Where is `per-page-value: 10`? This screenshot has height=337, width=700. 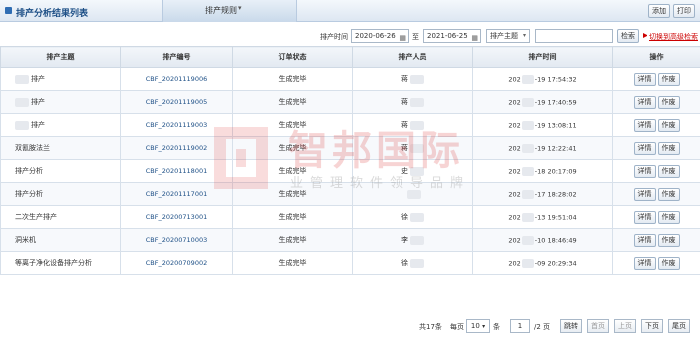 per-page-value: 10 is located at coordinates (475, 326).